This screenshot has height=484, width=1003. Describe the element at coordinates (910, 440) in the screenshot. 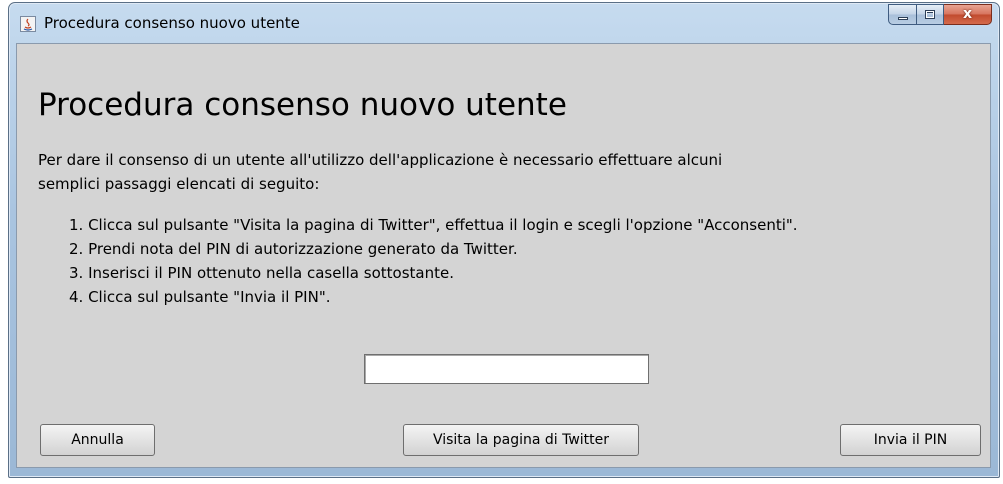

I see `send-pin-button: Invia il PIN` at that location.